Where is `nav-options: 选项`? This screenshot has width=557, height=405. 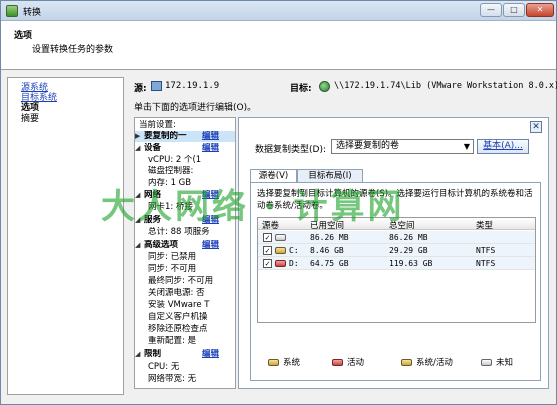
nav-options: 选项 is located at coordinates (30, 108).